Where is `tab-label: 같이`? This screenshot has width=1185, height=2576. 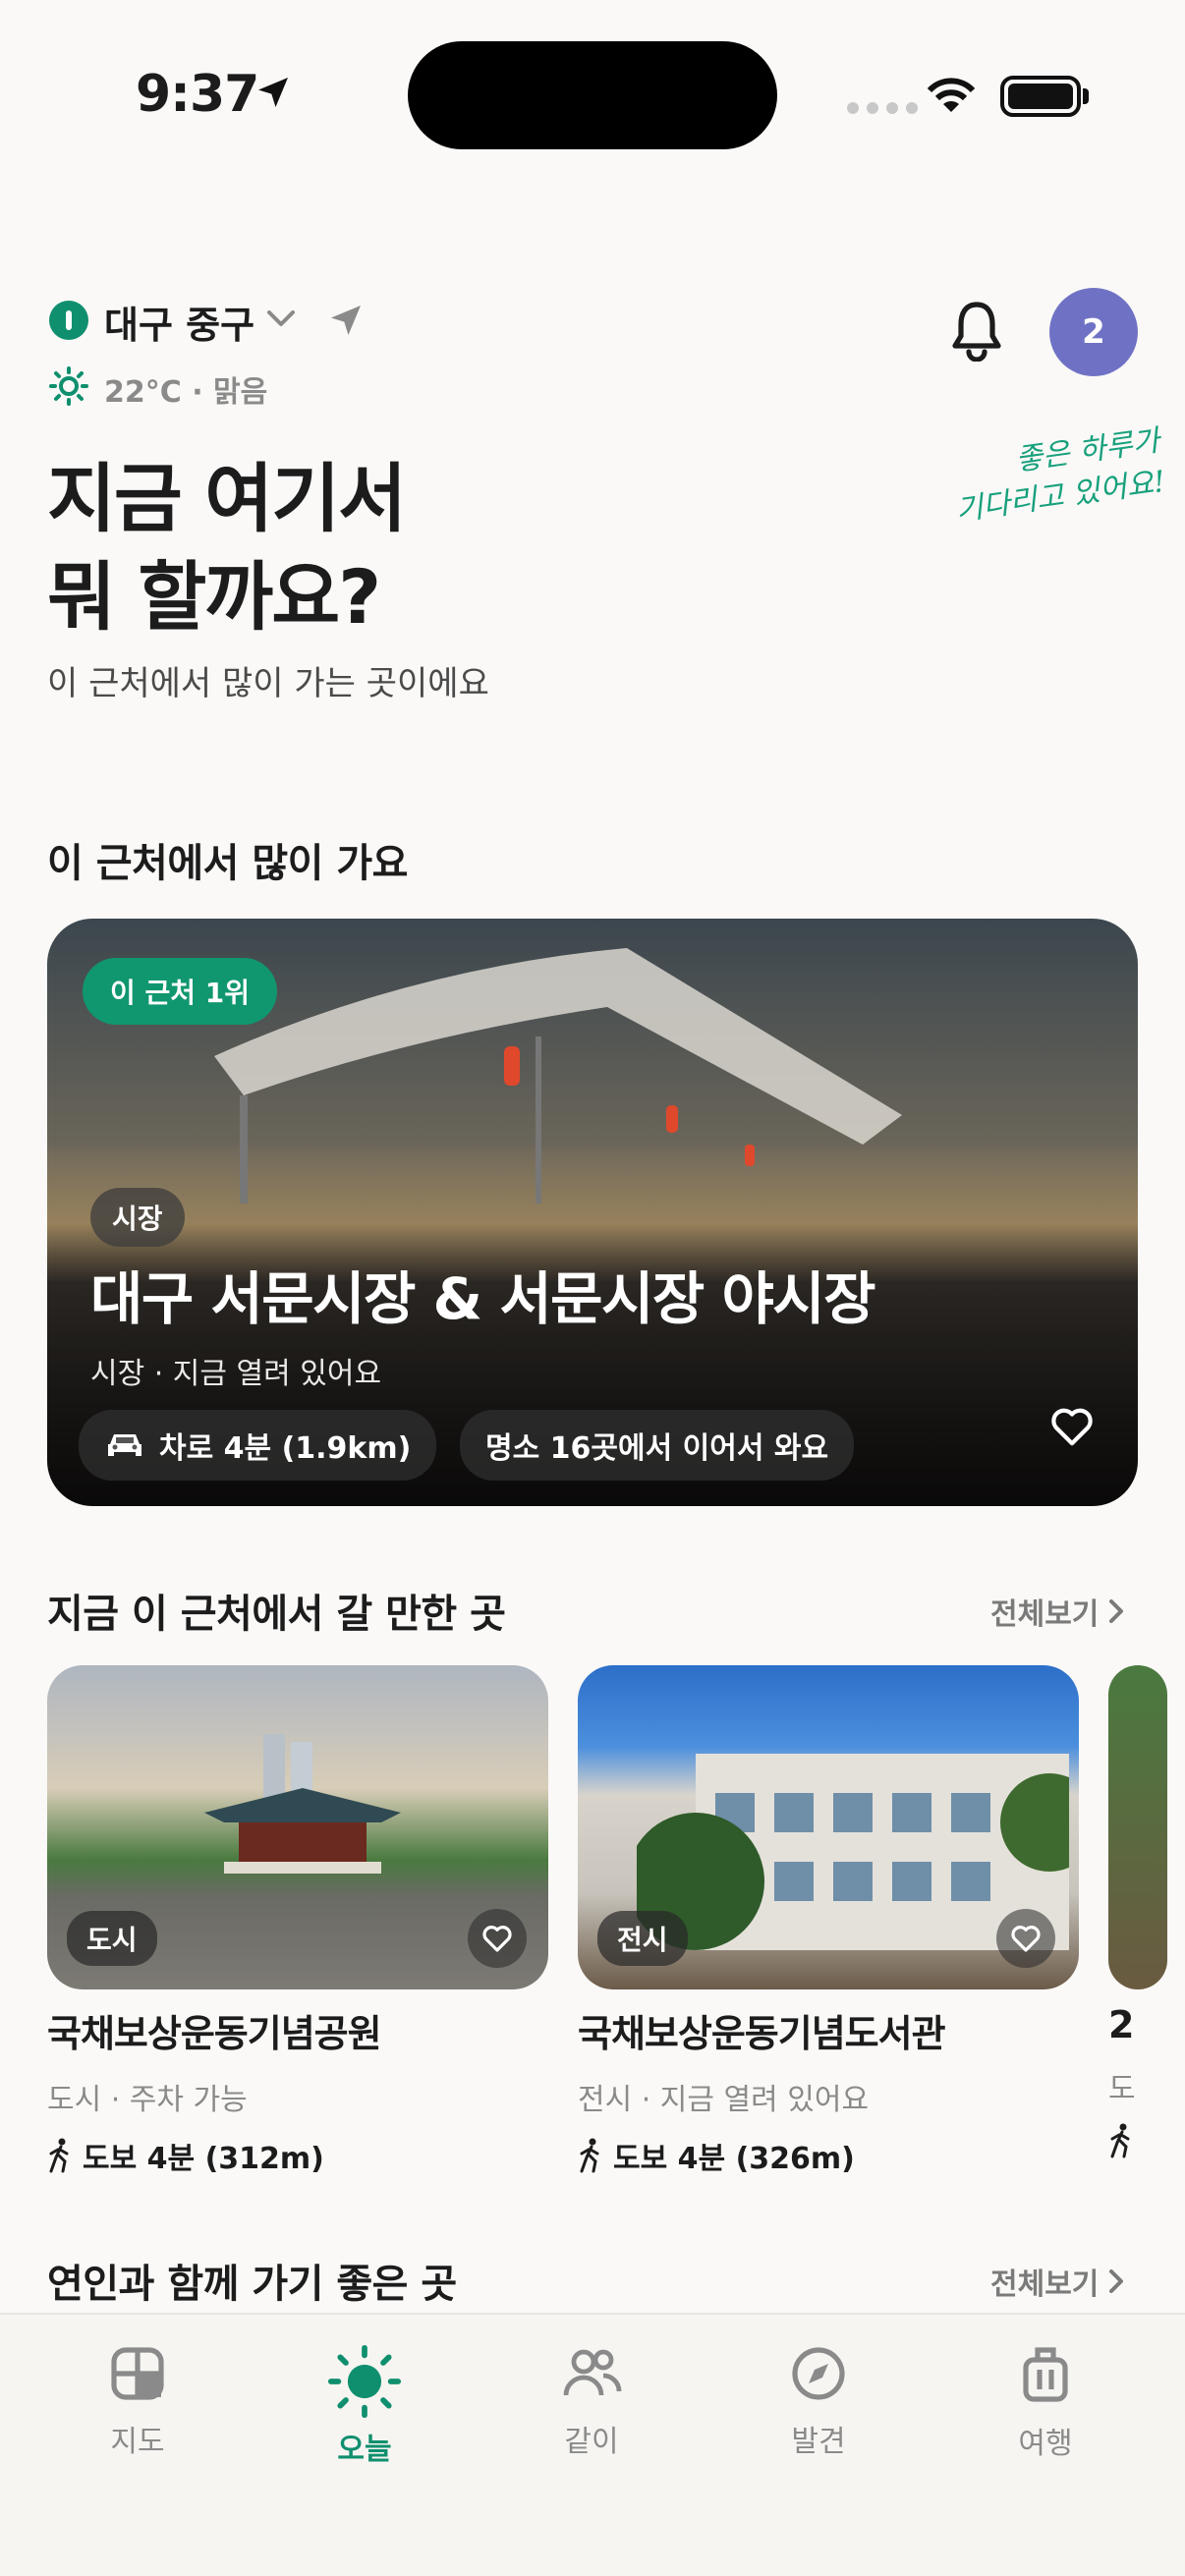
tab-label: 같이 is located at coordinates (592, 2442).